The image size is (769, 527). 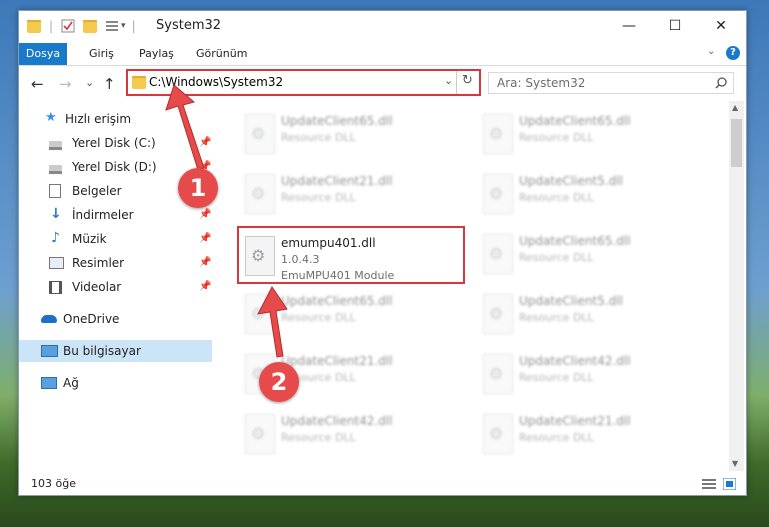 What do you see at coordinates (216, 82) in the screenshot?
I see `address-path: C:\Windows\System32` at bounding box center [216, 82].